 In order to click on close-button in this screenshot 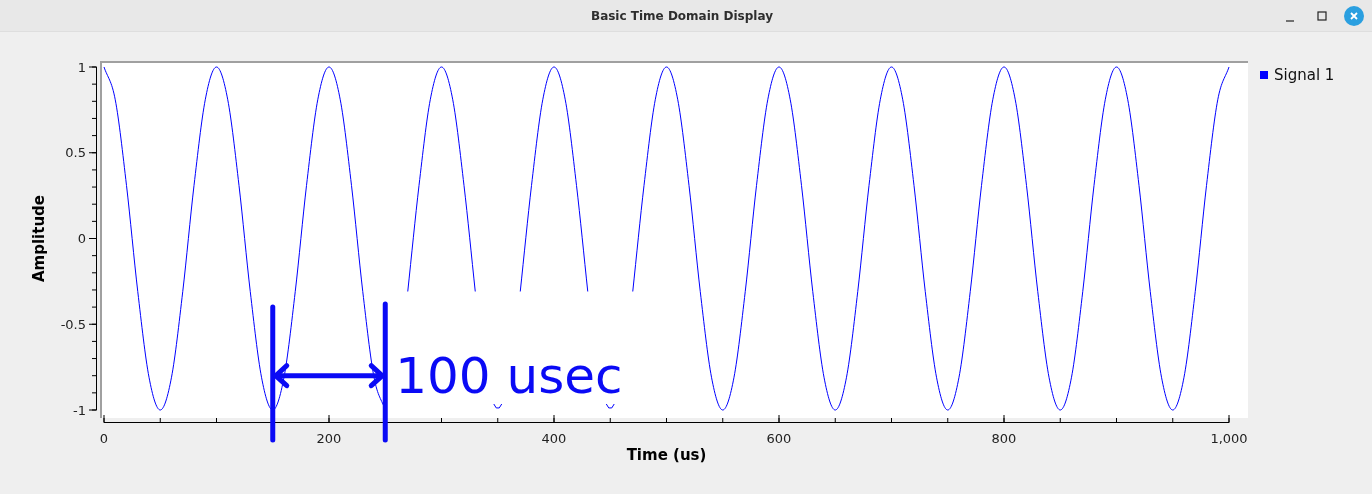, I will do `click(1354, 15)`.